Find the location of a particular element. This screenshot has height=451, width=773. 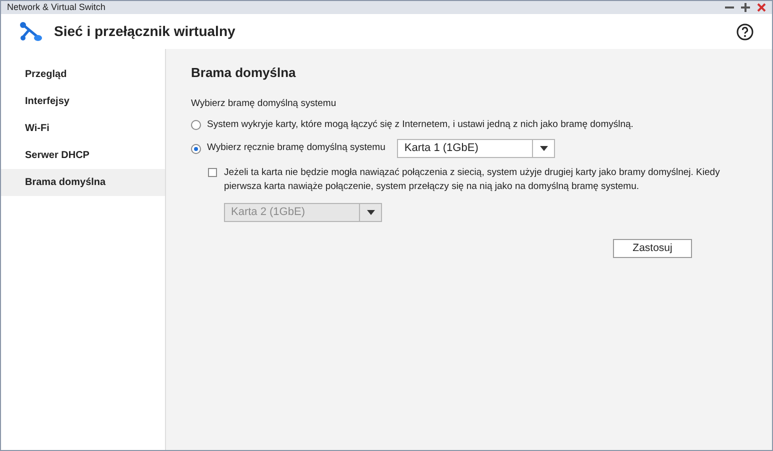

window-title: Network & Virtual Switch is located at coordinates (56, 7).